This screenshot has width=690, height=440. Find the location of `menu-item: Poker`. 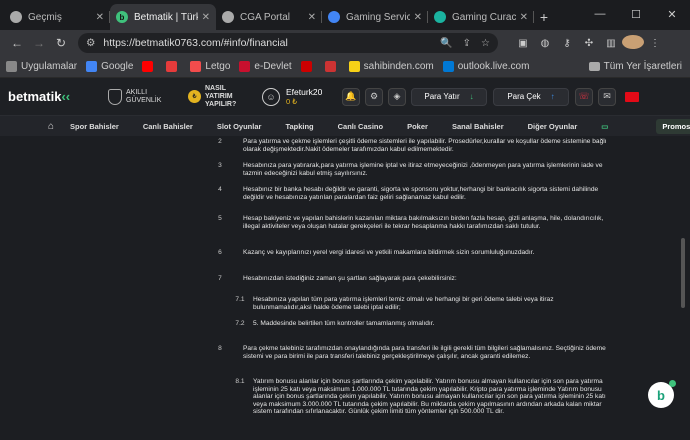

menu-item: Poker is located at coordinates (417, 126).